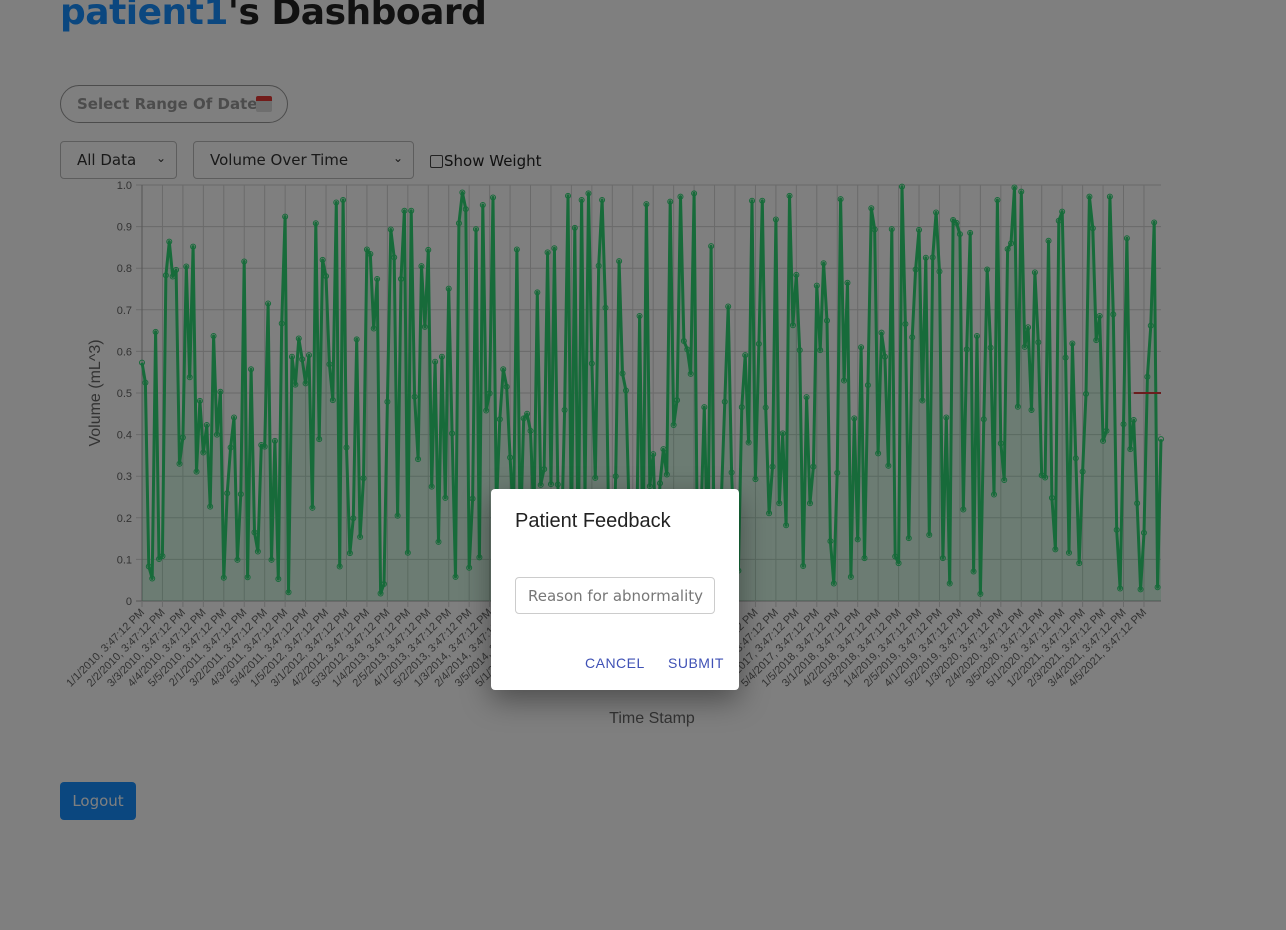  Describe the element at coordinates (593, 521) in the screenshot. I see `dialog-title: Patient Feedback` at that location.